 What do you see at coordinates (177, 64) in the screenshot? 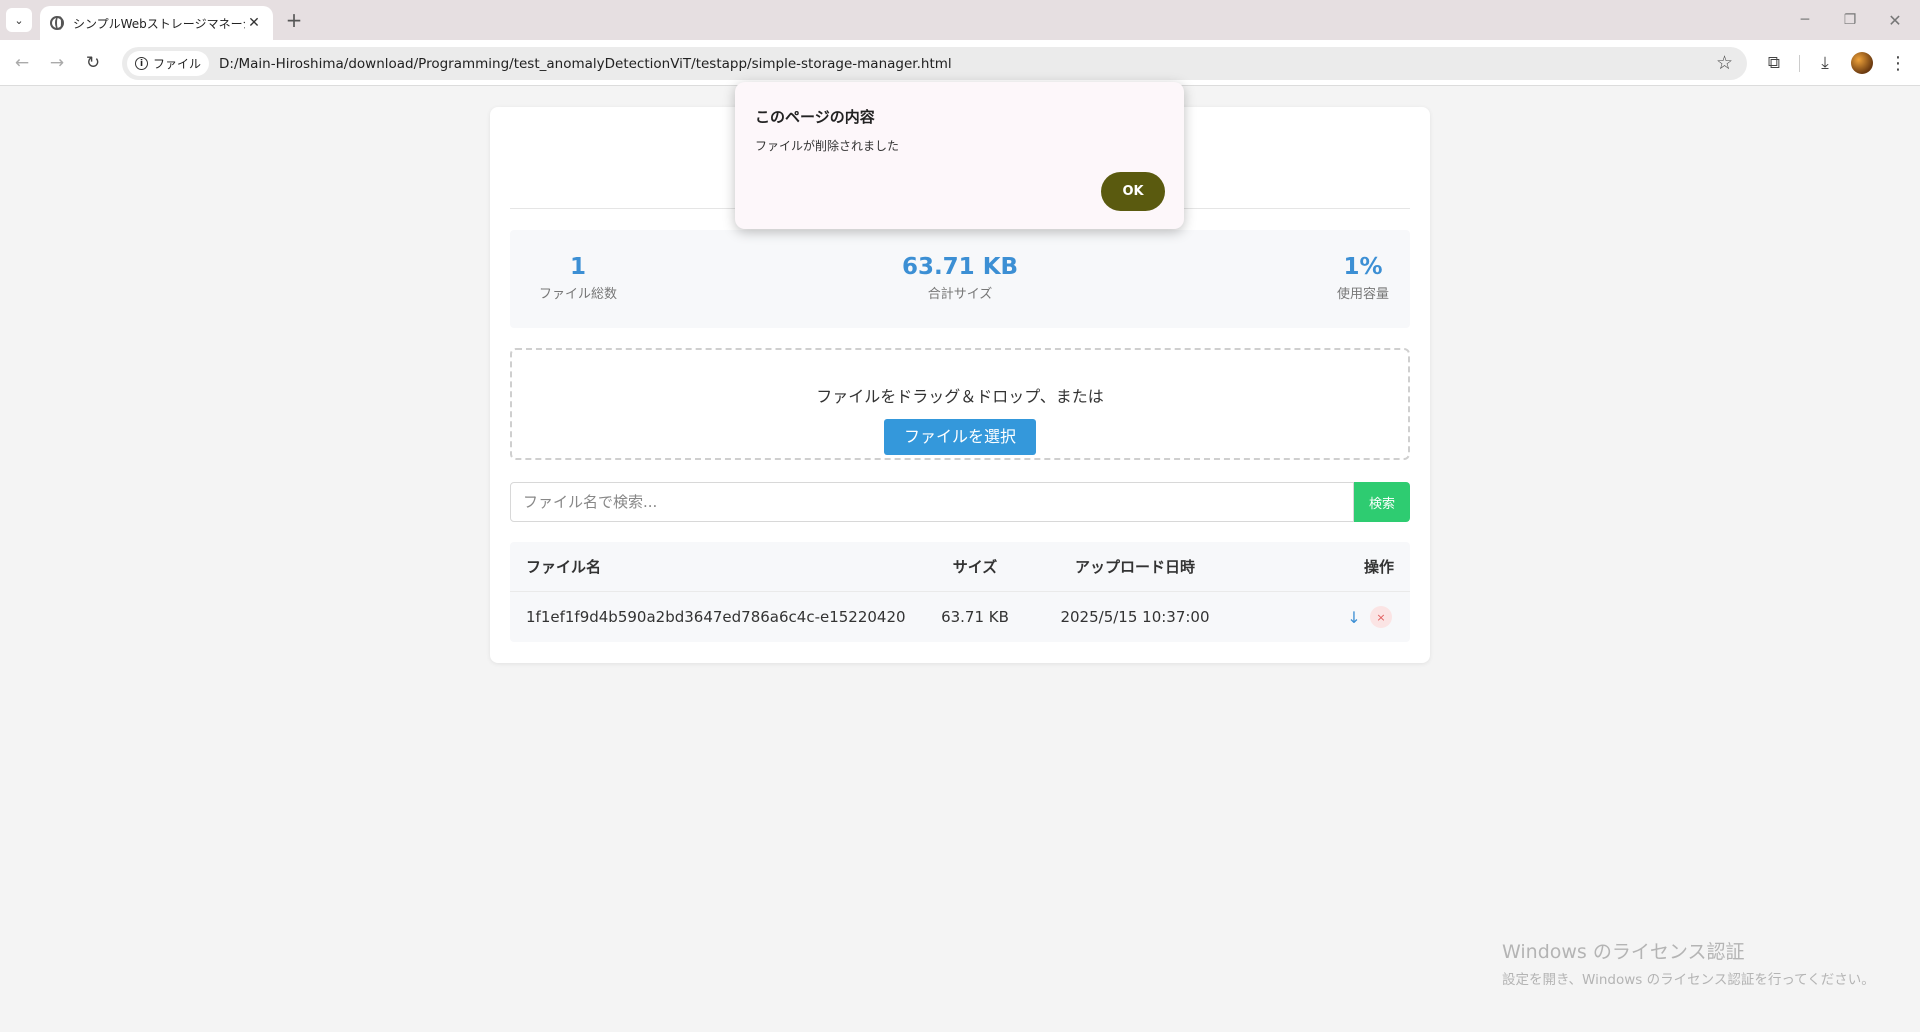
I see `site-info-label: ファイル` at bounding box center [177, 64].